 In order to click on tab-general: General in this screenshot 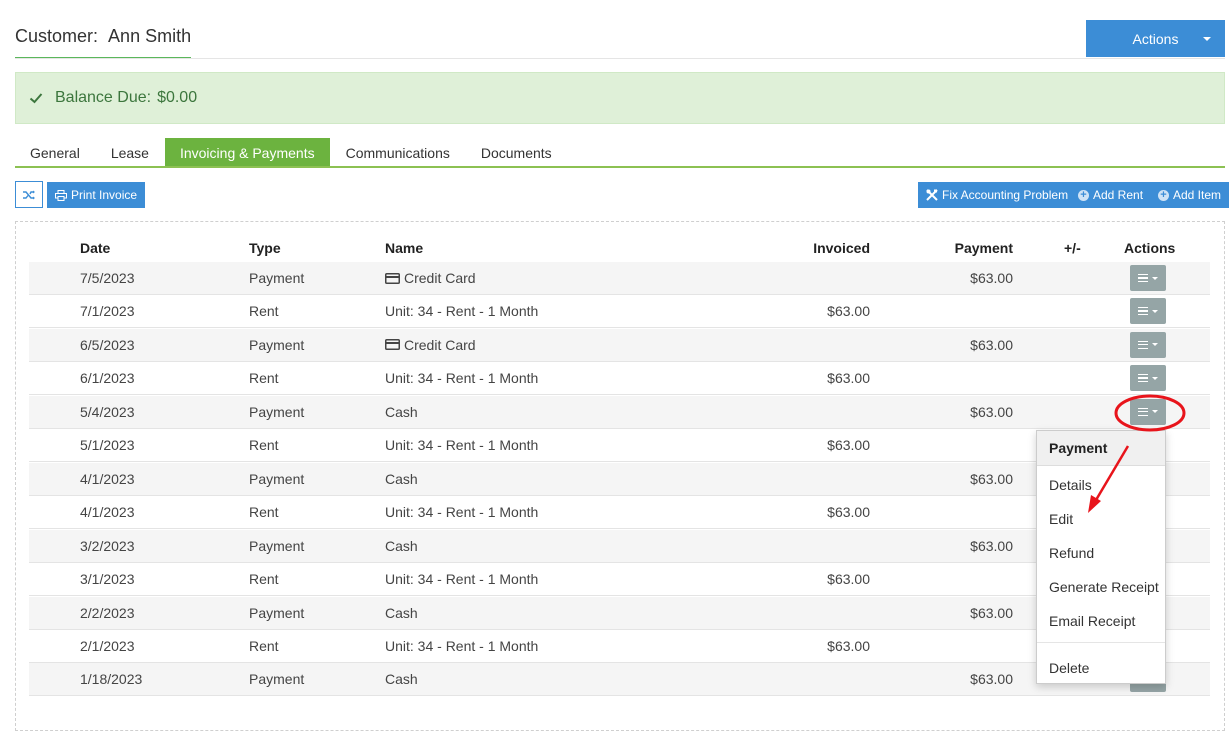, I will do `click(55, 152)`.